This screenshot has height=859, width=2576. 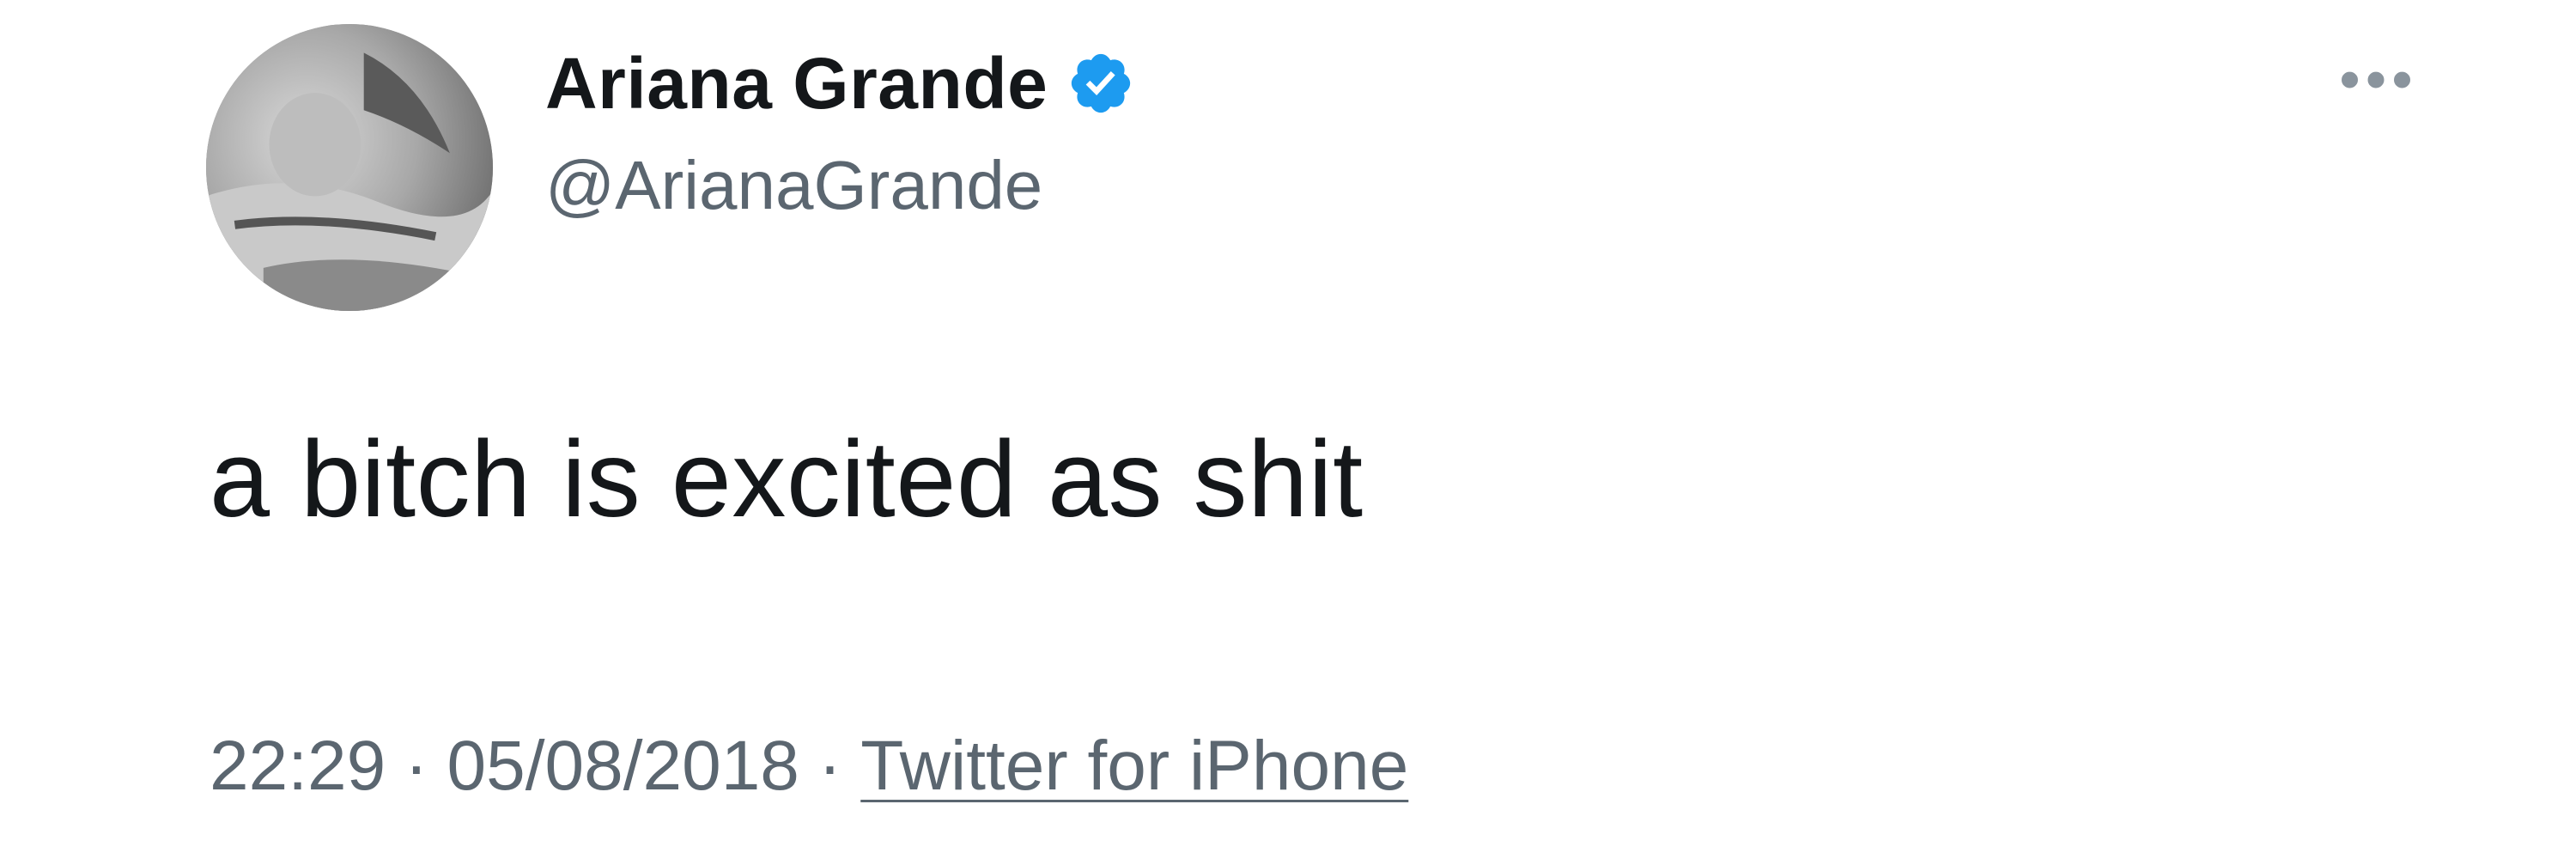 What do you see at coordinates (809, 766) in the screenshot?
I see `tweet-meta: 22:29 · 05/08/2018 · Twitter for iPhone` at bounding box center [809, 766].